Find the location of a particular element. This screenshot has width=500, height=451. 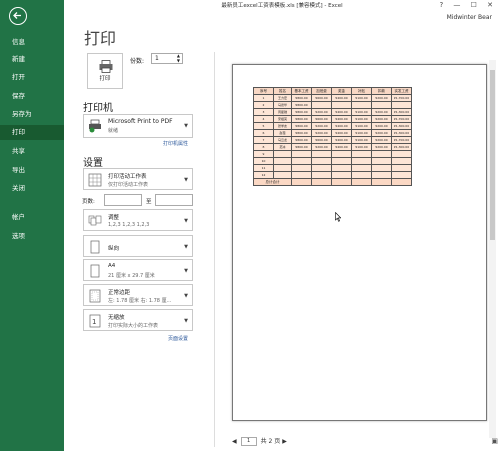

collate-select: 调整 1,2,3 1,2,3 1,2,3 ▼ is located at coordinates (138, 220).